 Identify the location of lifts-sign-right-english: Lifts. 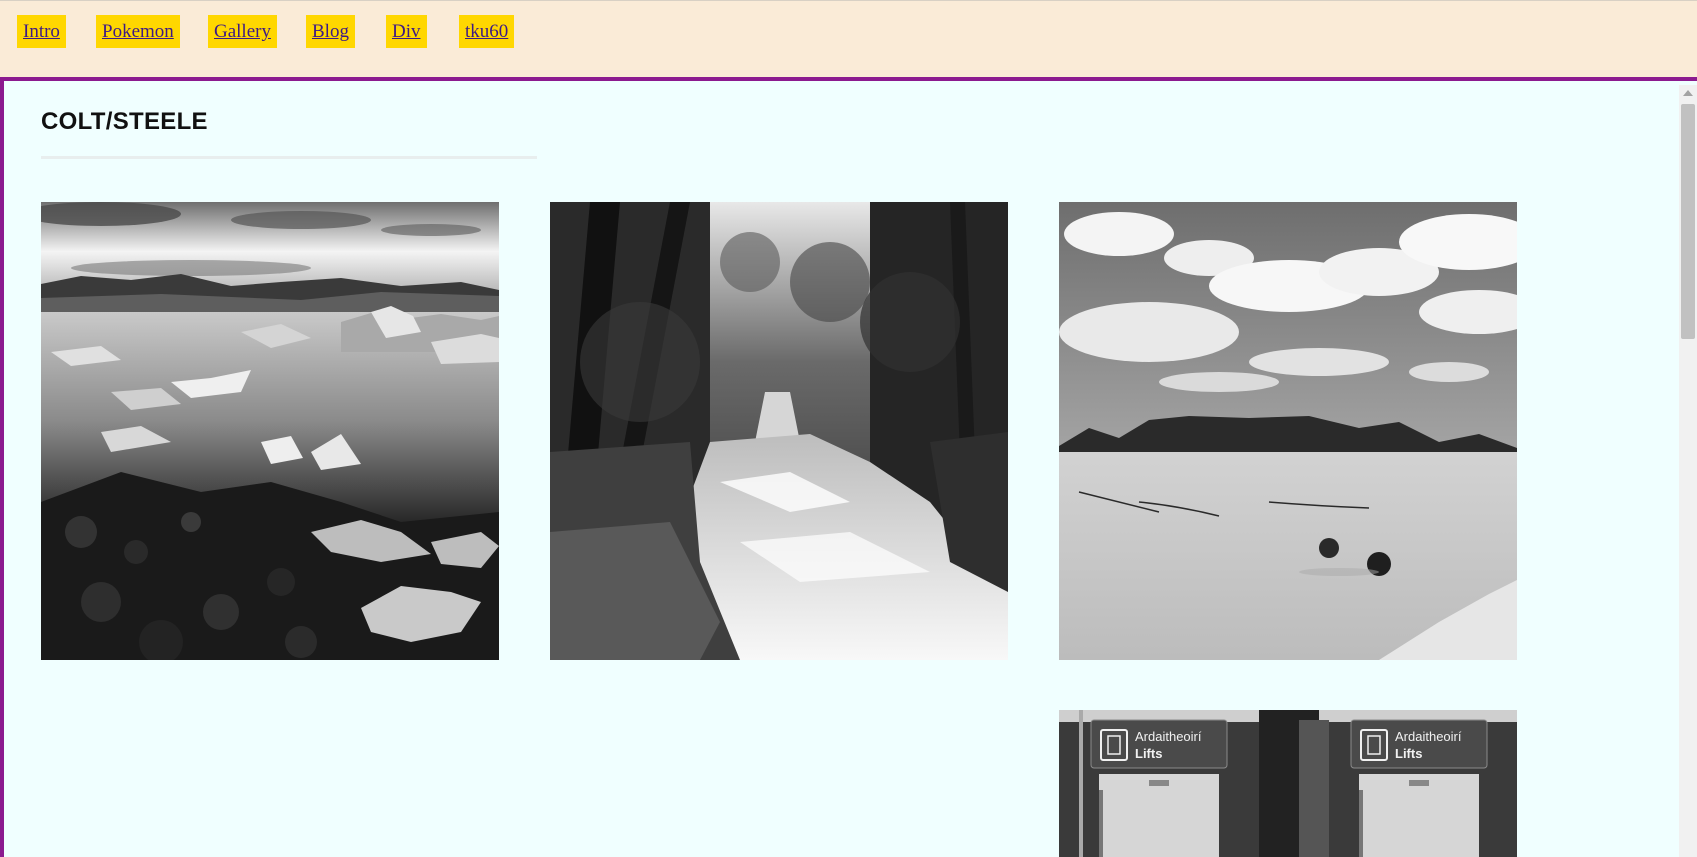
(1408, 753).